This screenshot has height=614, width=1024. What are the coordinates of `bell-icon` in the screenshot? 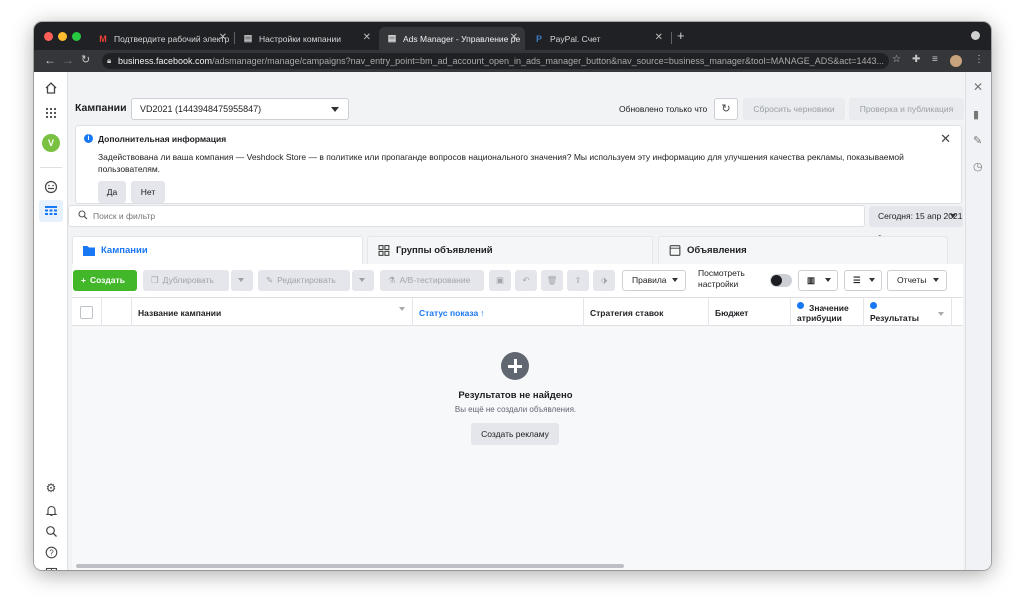 It's located at (51, 510).